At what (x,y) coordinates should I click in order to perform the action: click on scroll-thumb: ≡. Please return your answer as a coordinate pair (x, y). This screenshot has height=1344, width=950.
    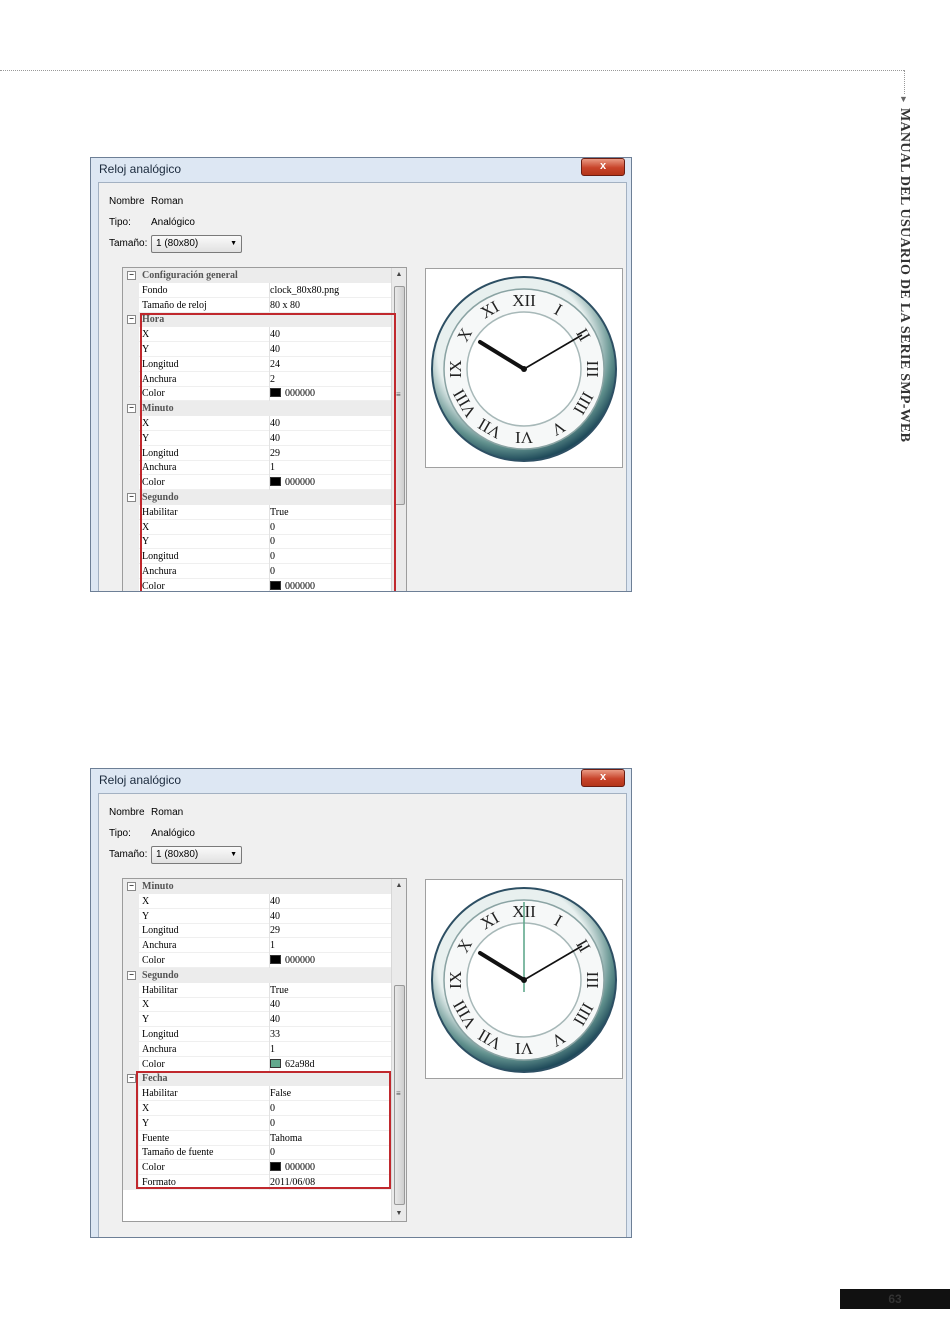
    Looking at the image, I should click on (399, 1095).